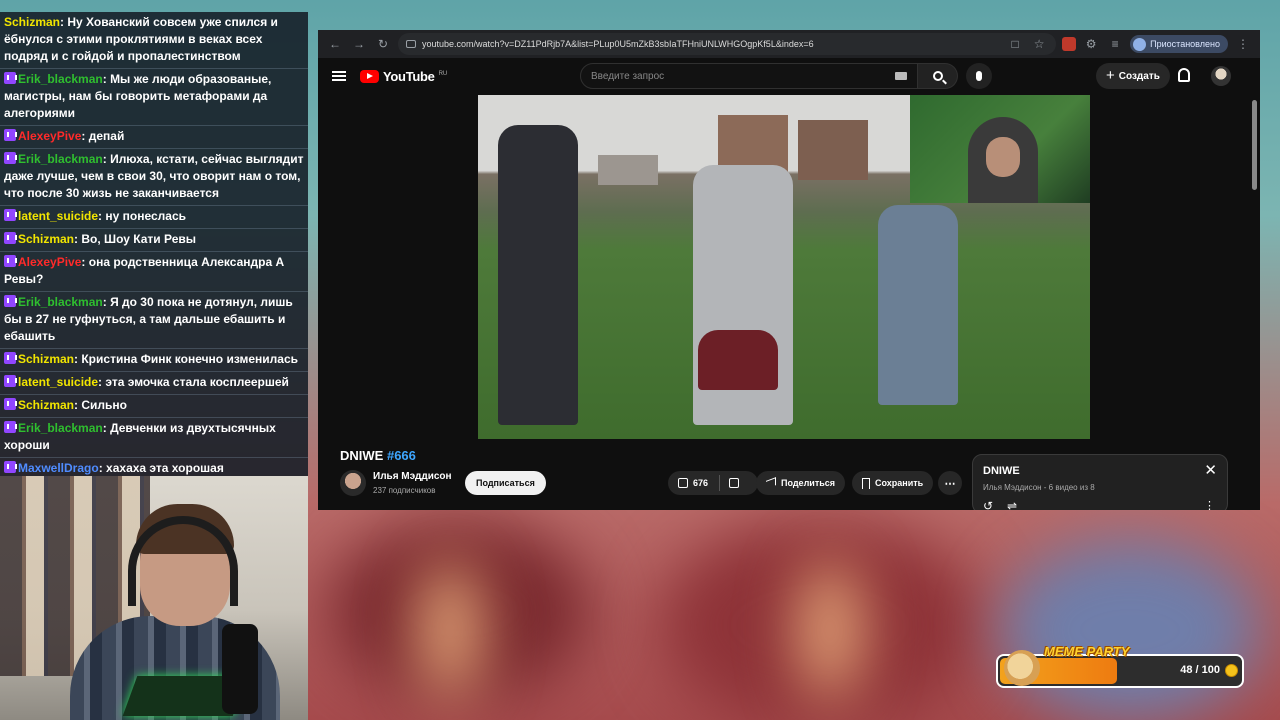  What do you see at coordinates (339, 76) in the screenshot?
I see `menu-icon` at bounding box center [339, 76].